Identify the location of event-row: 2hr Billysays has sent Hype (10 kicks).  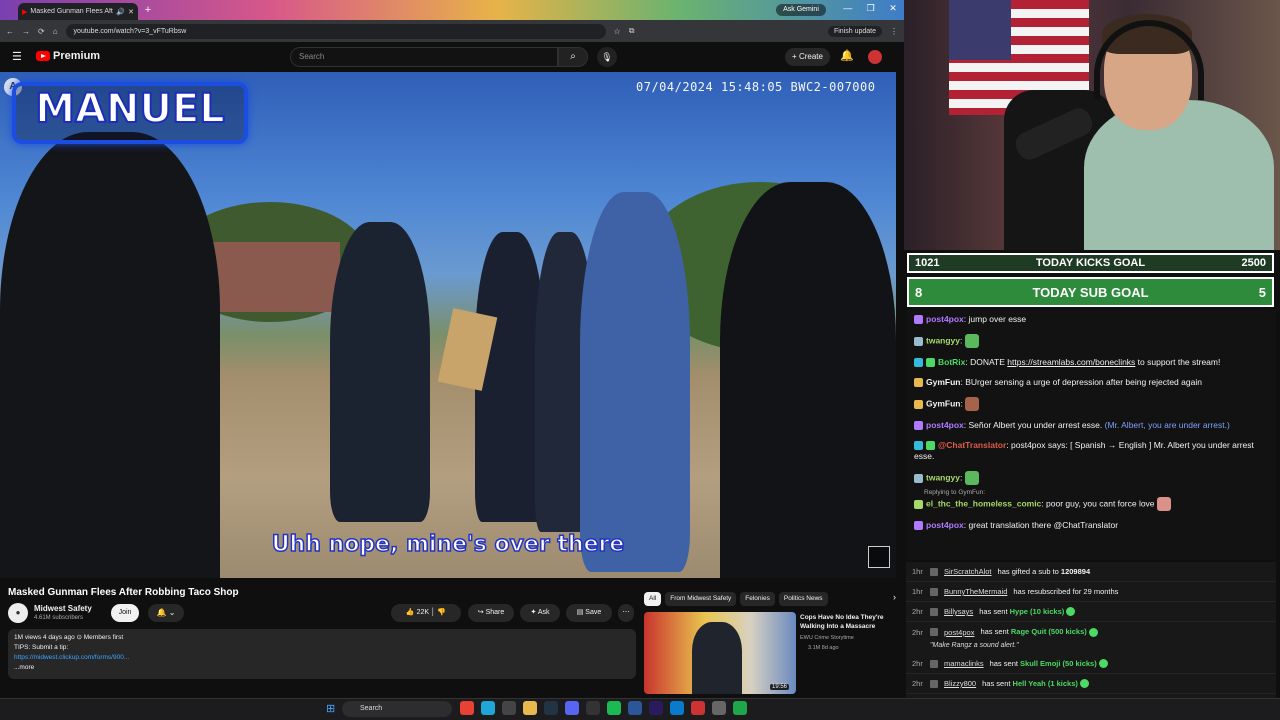
(1091, 612).